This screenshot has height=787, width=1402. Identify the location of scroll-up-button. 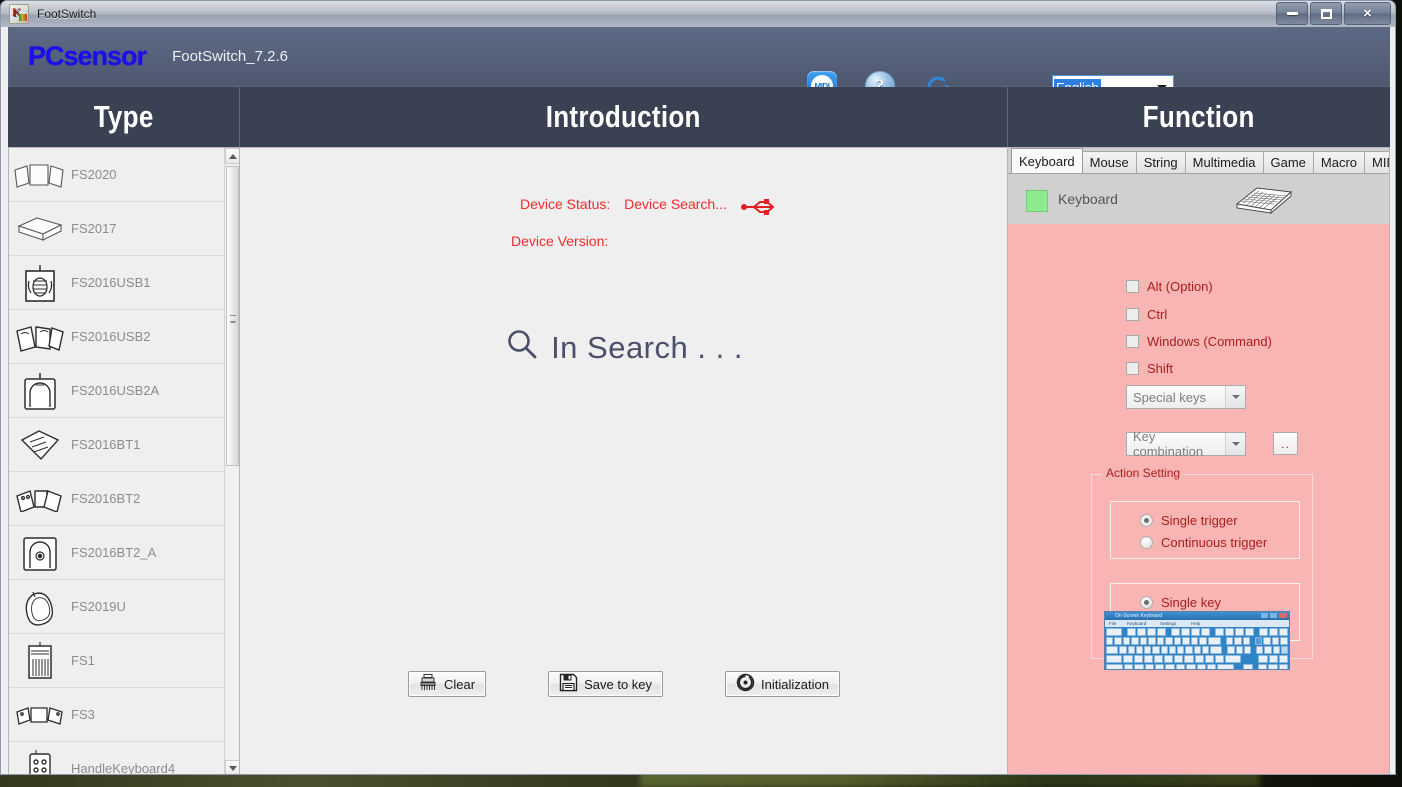
(232, 156).